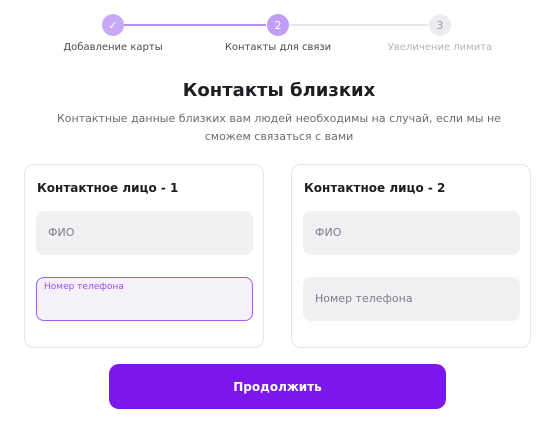  I want to click on contact-1-phone-input: Номер телефона, so click(144, 299).